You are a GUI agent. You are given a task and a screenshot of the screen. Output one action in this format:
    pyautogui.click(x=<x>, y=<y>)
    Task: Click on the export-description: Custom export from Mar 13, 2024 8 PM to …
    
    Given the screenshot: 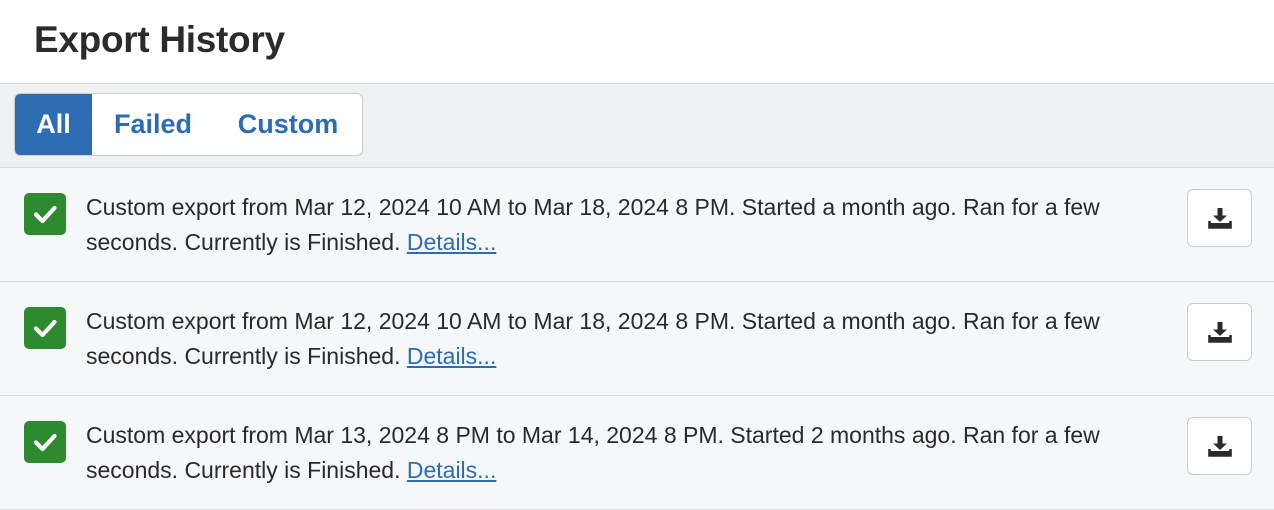 What is the action you would take?
    pyautogui.click(x=626, y=453)
    